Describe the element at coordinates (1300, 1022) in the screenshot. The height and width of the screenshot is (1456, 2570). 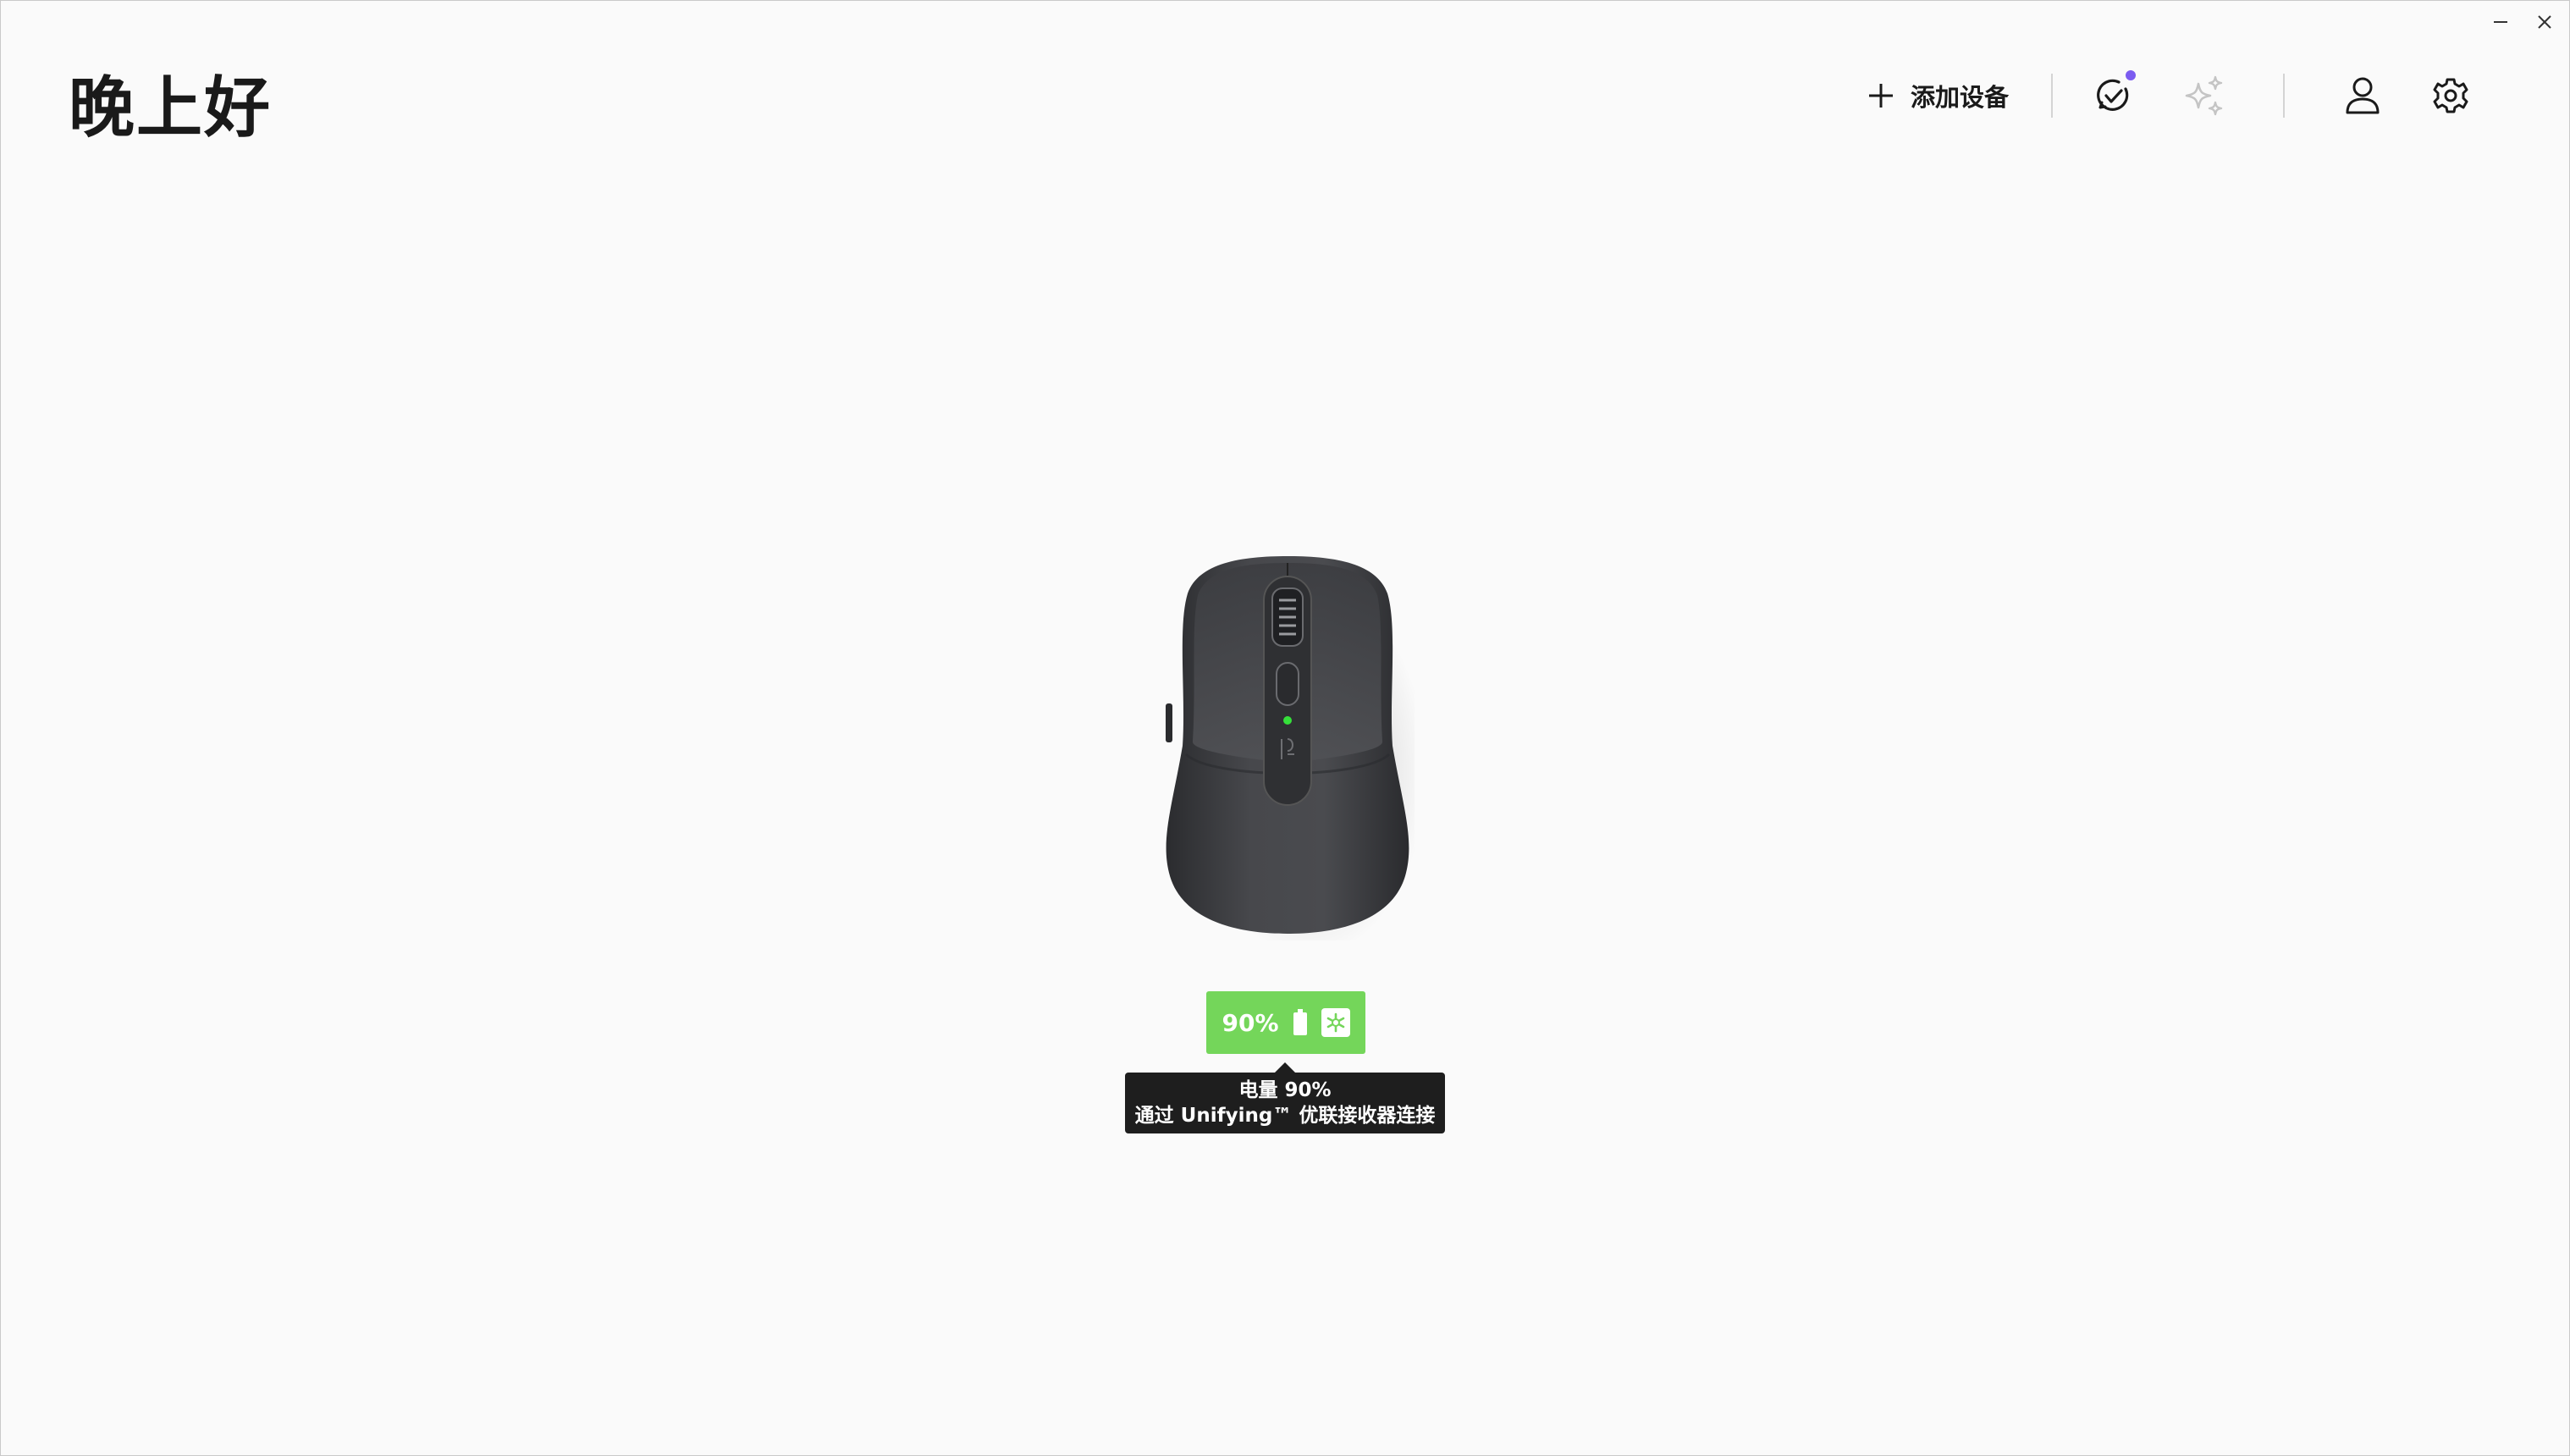
I see `battery-icon` at that location.